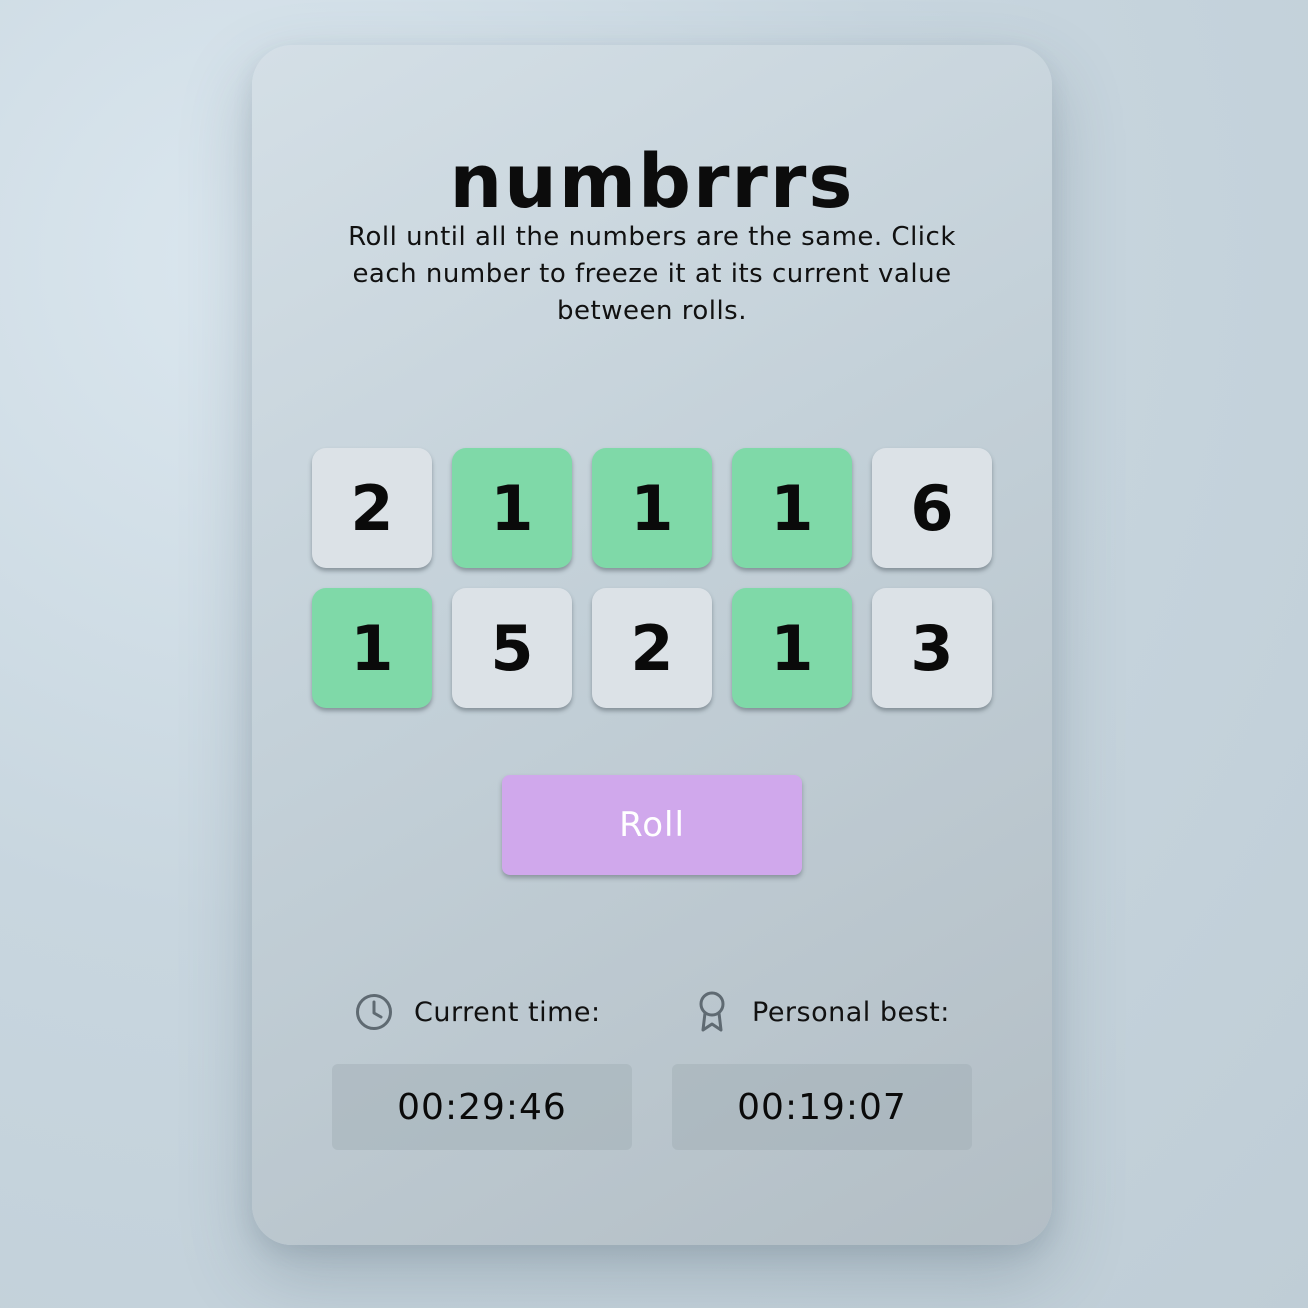 The height and width of the screenshot is (1308, 1308). What do you see at coordinates (482, 1107) in the screenshot?
I see `current-time-value: 00:29:46` at bounding box center [482, 1107].